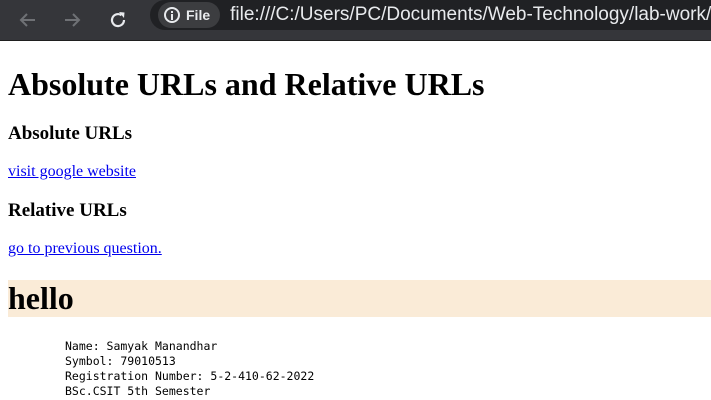  Describe the element at coordinates (190, 376) in the screenshot. I see `info-line-registration: Registration Number: 5-2-410-62-2022` at that location.